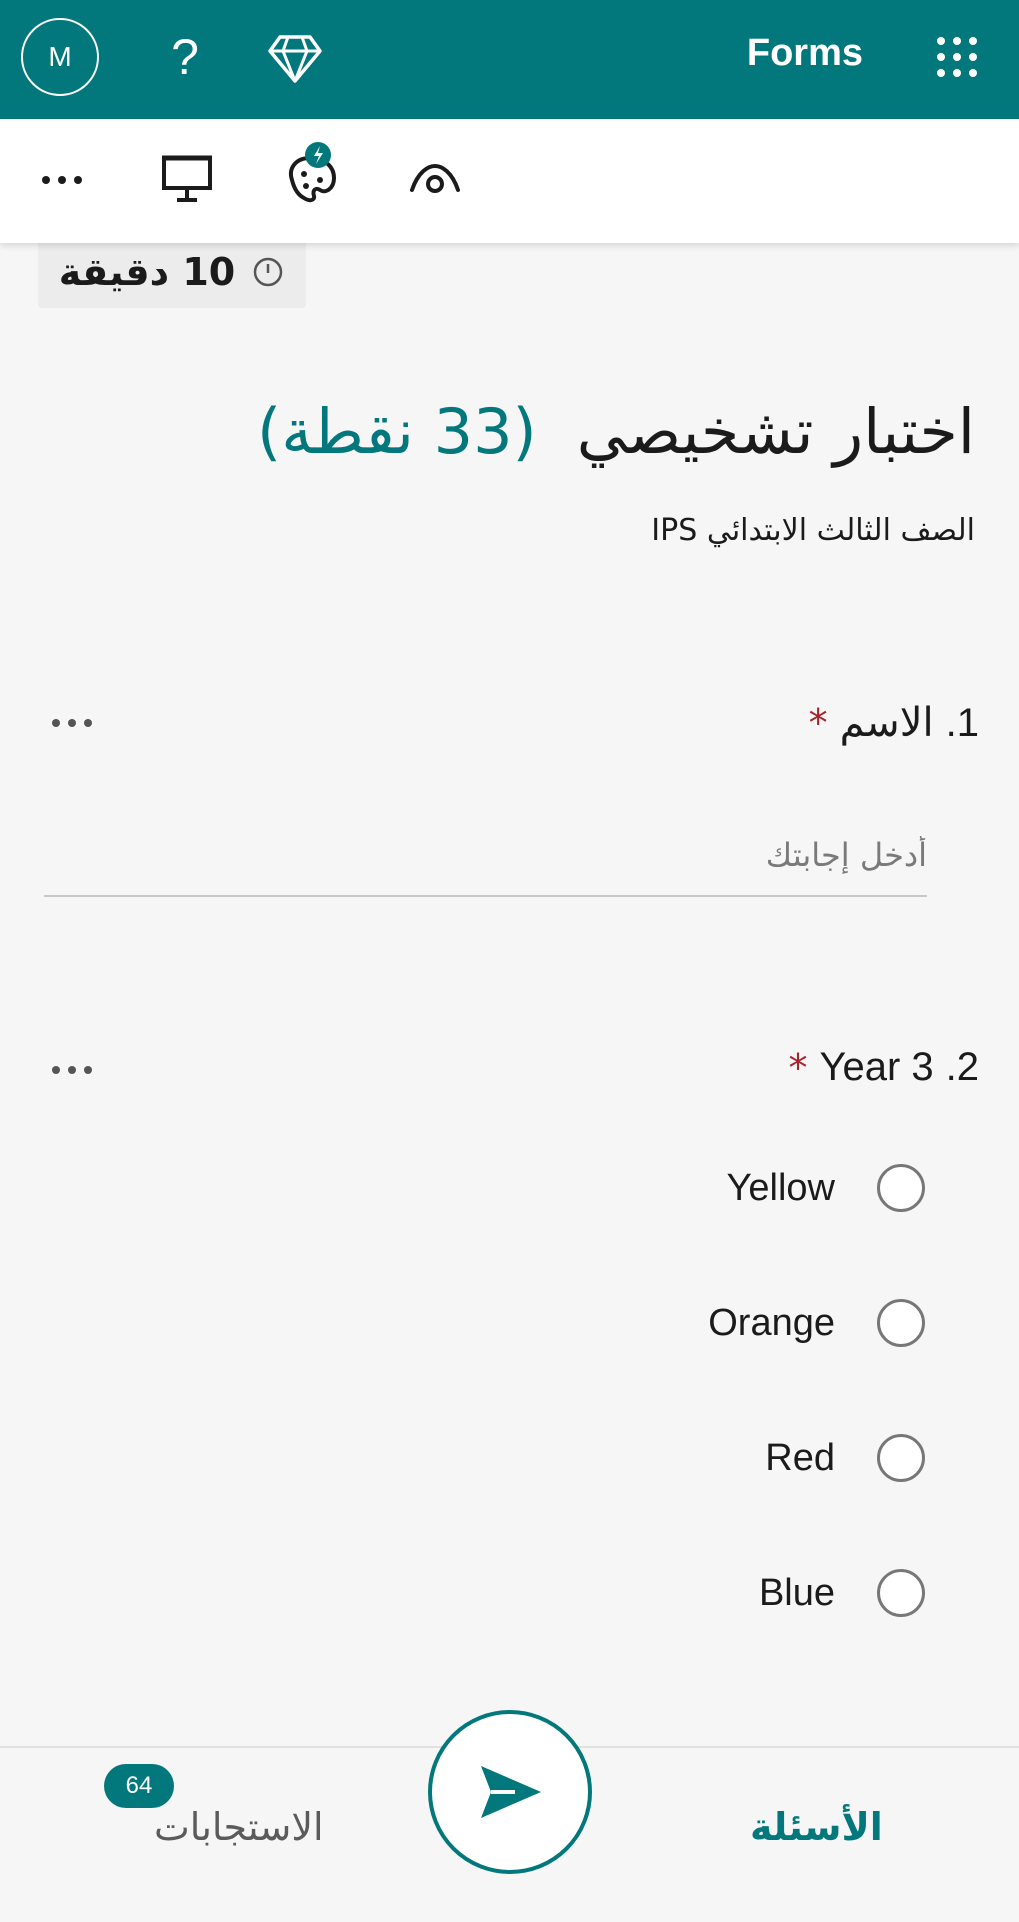  What do you see at coordinates (813, 530) in the screenshot?
I see `form-subtitle: الصف الثالث الابتدائي IPS` at bounding box center [813, 530].